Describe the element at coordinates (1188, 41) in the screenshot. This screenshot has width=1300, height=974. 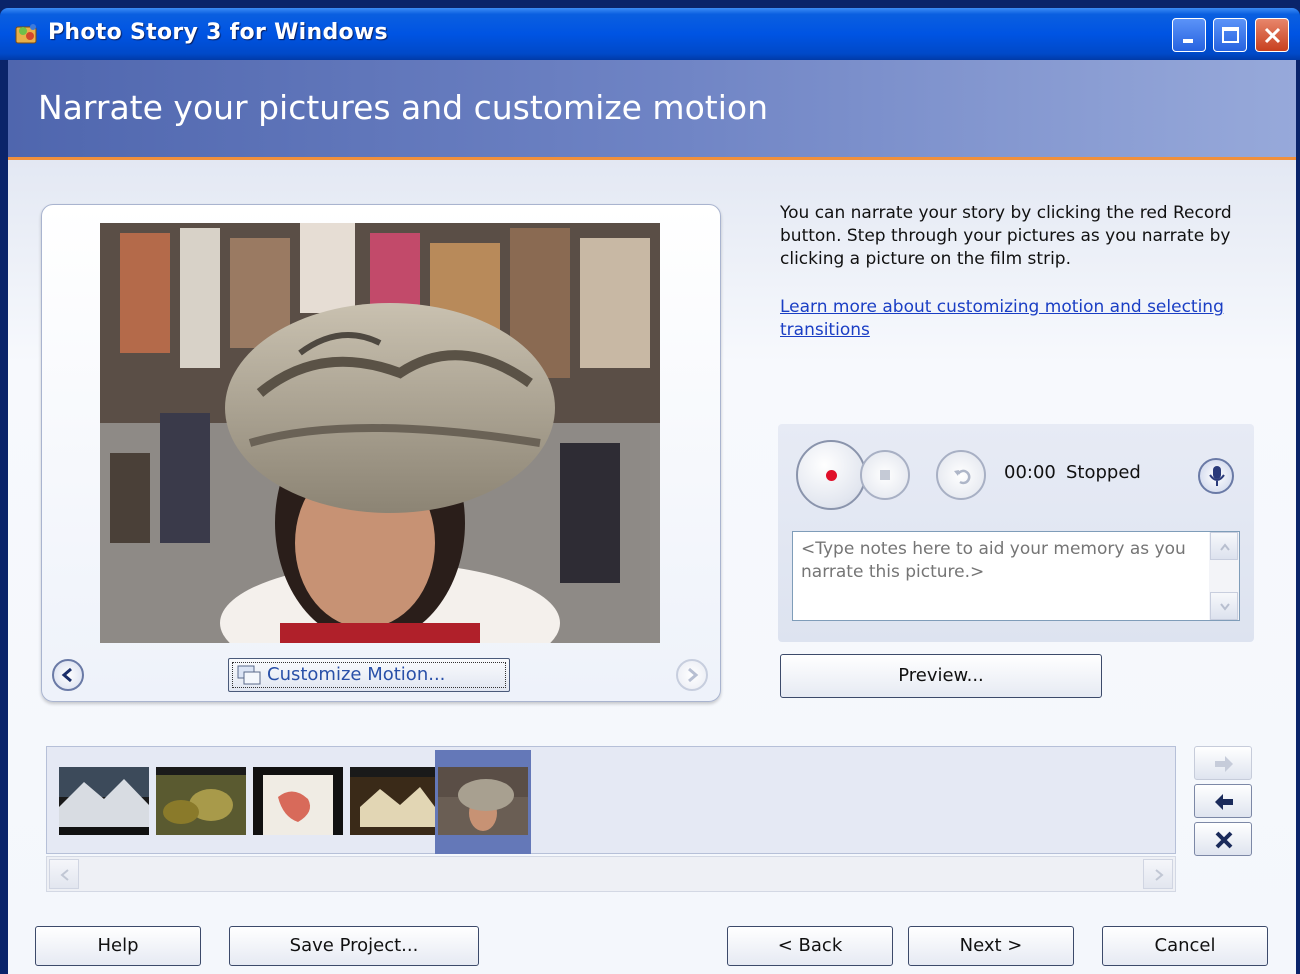
I see `minimize-icon` at that location.